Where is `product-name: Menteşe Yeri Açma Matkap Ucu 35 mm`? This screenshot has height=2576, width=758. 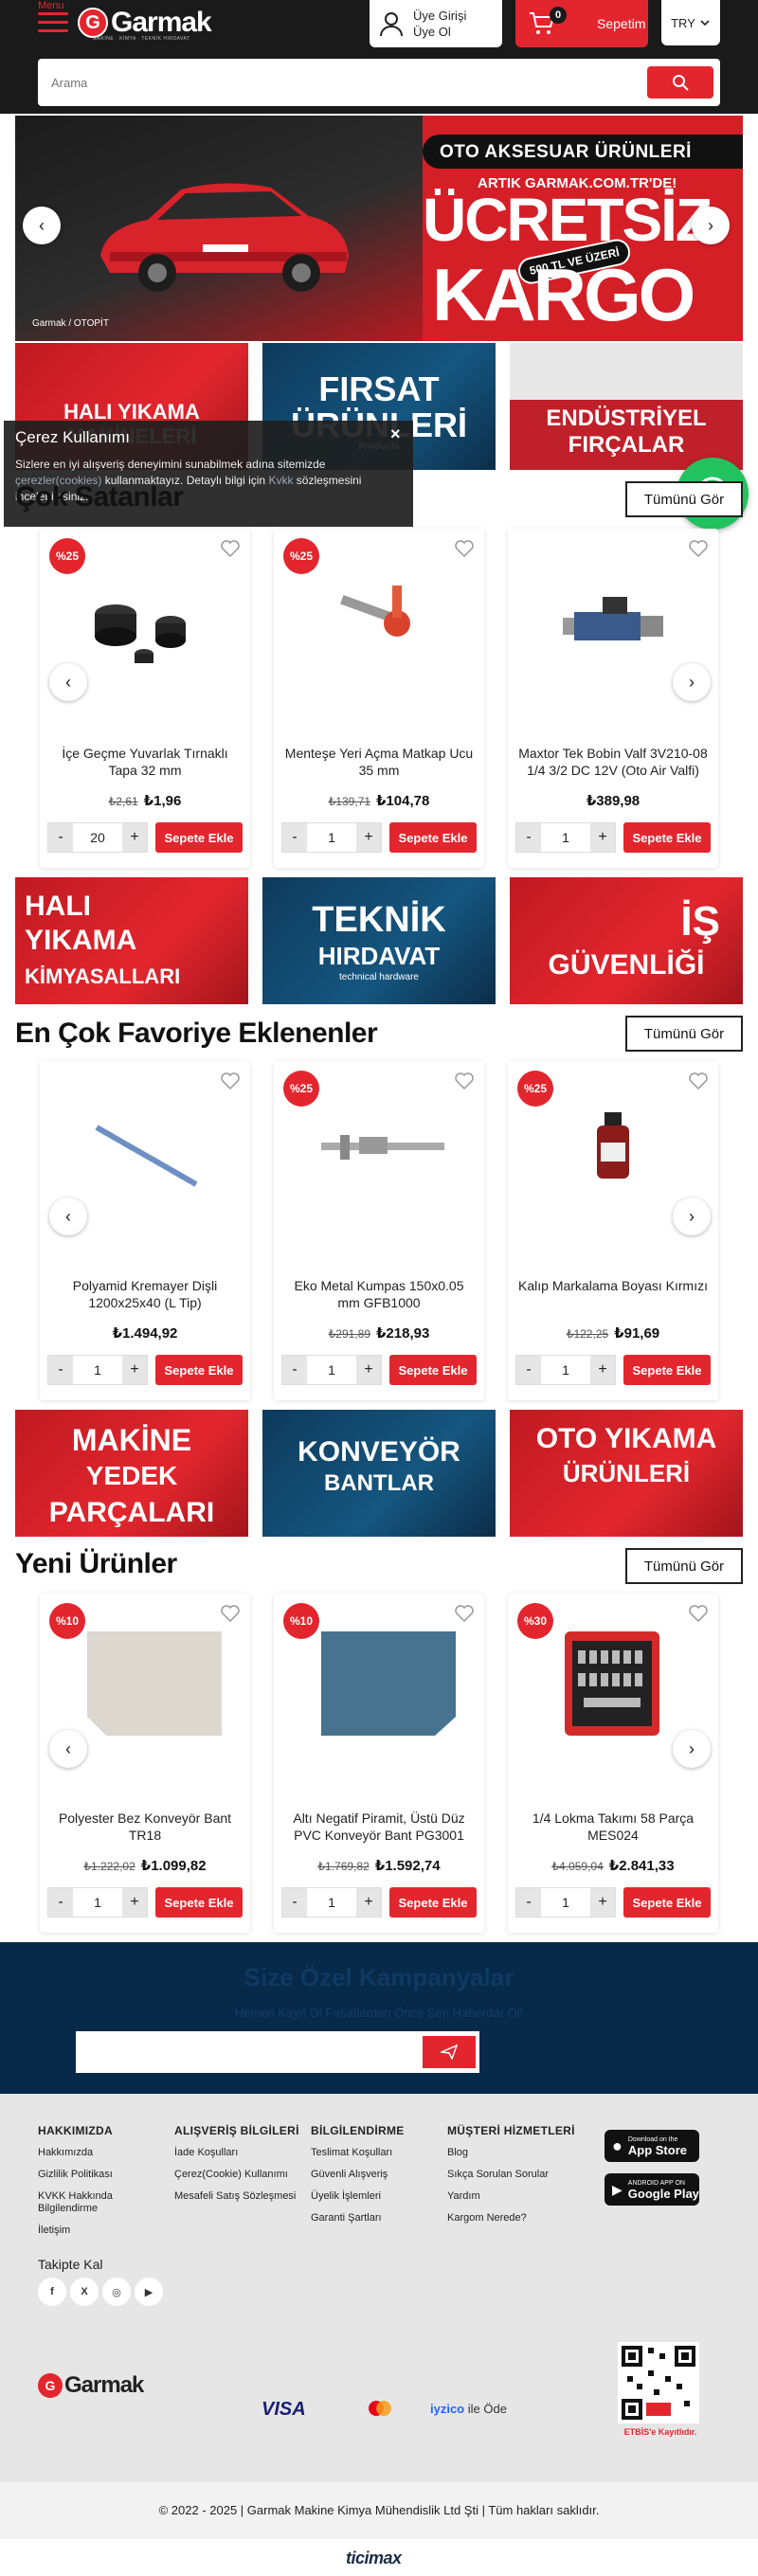
product-name: Menteşe Yeri Açma Matkap Ucu 35 mm is located at coordinates (379, 762).